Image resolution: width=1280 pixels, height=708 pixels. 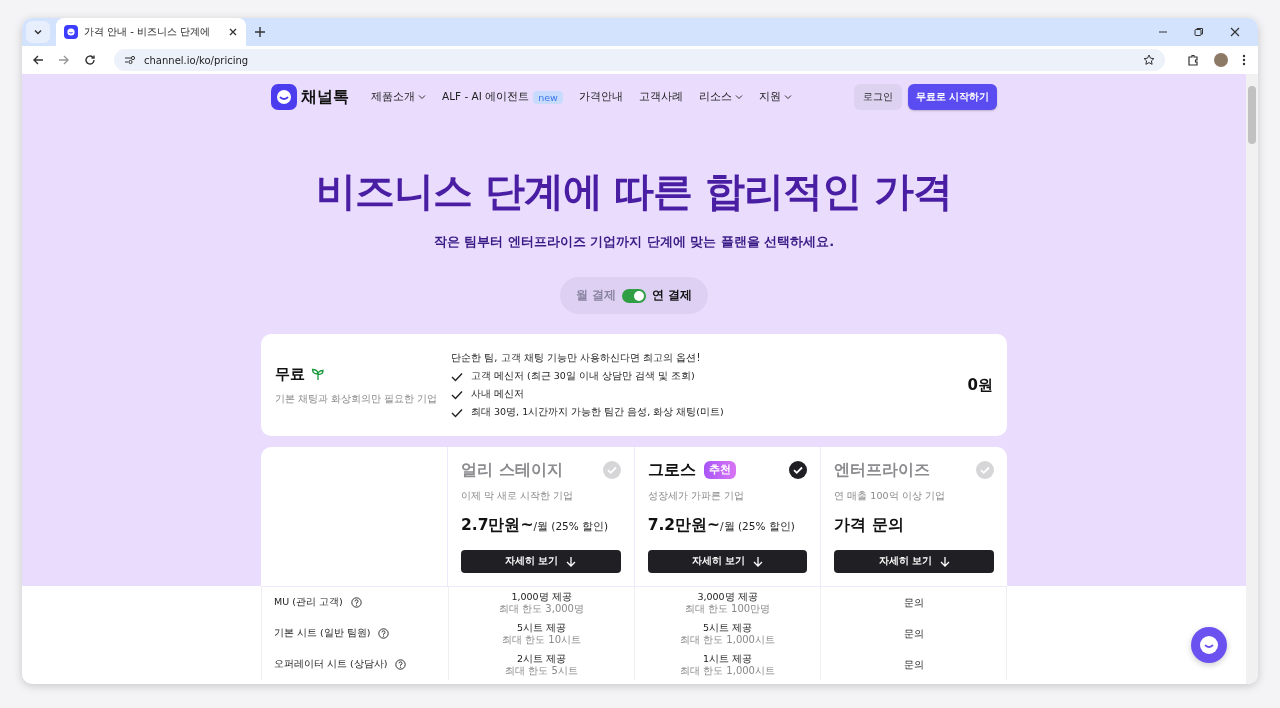 I want to click on url-text: channel.io/ko/pricing, so click(x=196, y=60).